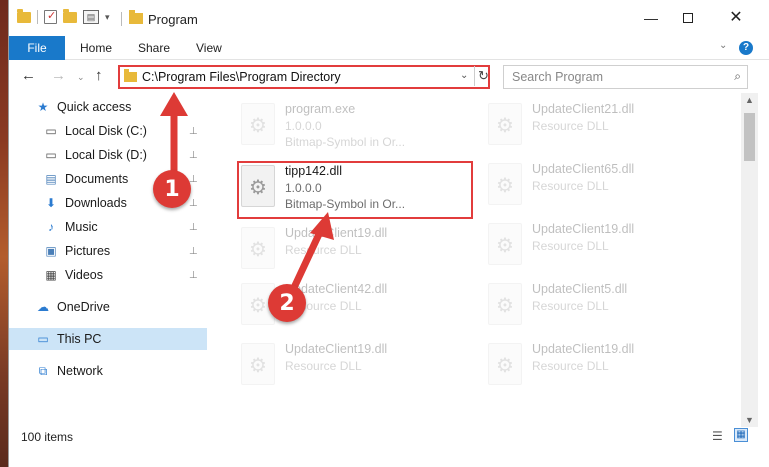 This screenshot has width=769, height=467. What do you see at coordinates (88, 251) in the screenshot?
I see `sidebar-item-label: Pictures` at bounding box center [88, 251].